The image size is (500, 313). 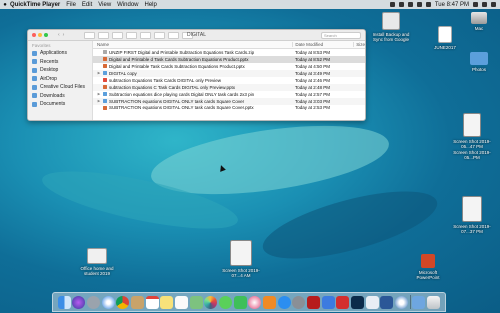 I want to click on volume-icon, so click(x=419, y=4).